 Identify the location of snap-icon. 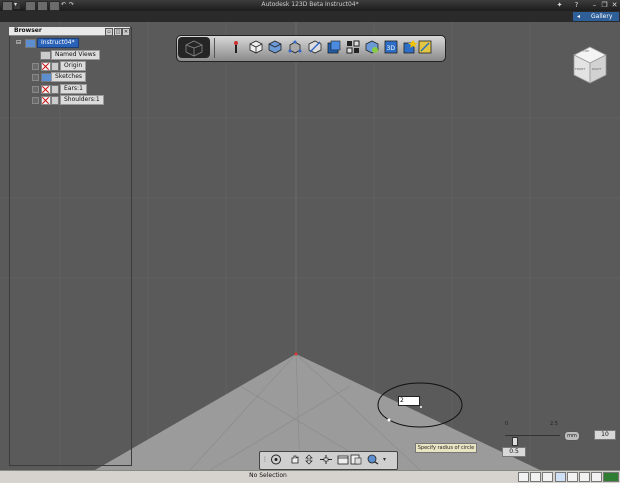
(584, 477).